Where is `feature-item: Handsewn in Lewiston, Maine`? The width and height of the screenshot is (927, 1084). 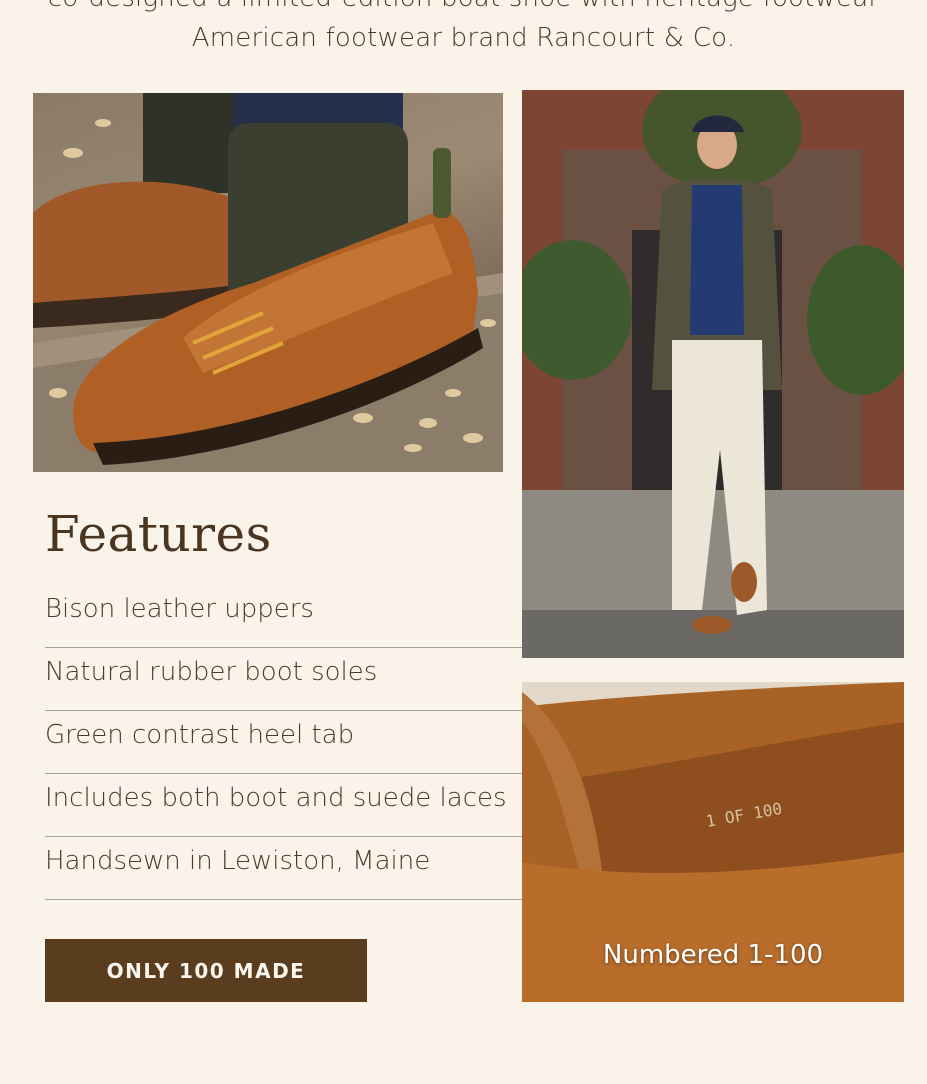
feature-item: Handsewn in Lewiston, Maine is located at coordinates (283, 869).